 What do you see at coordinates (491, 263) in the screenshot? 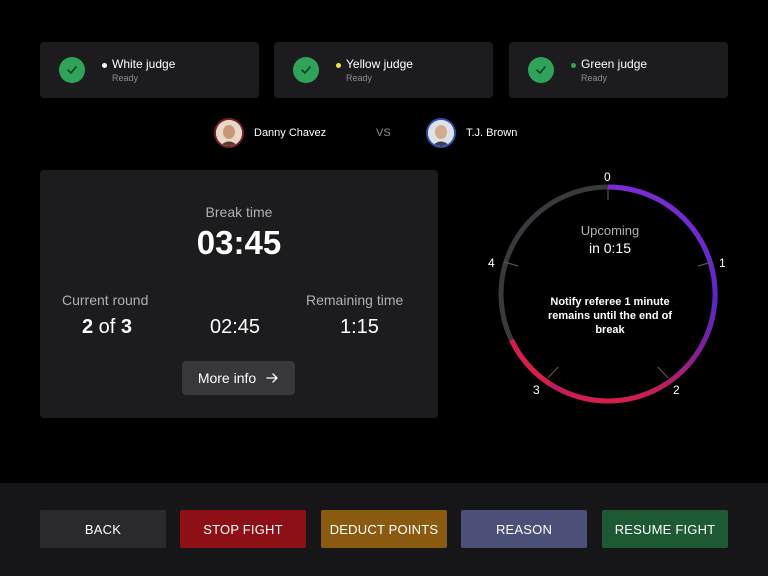
I see `dial-tick-label-4: 4` at bounding box center [491, 263].